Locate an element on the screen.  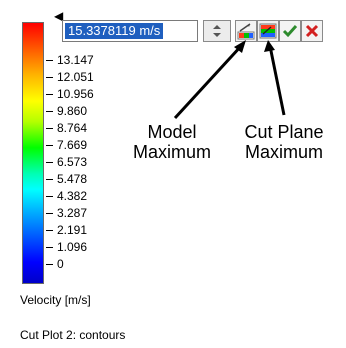
tick-label: 9.860 is located at coordinates (72, 111).